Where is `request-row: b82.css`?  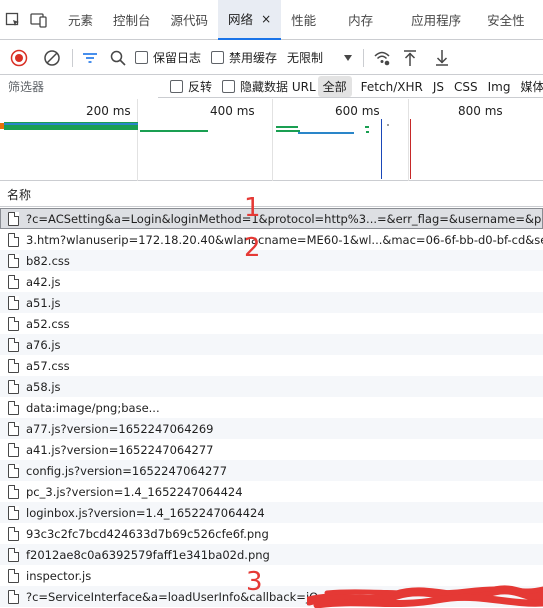
request-row: b82.css is located at coordinates (271, 260).